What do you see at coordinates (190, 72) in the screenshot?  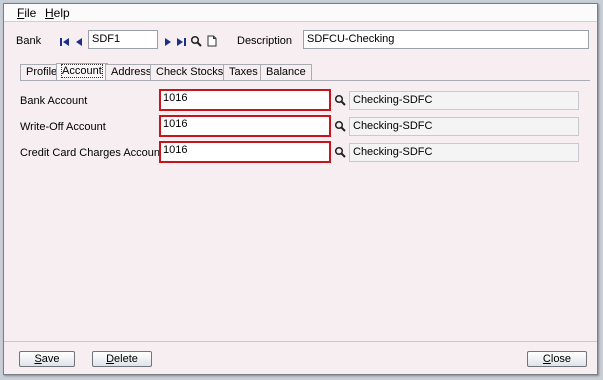 I see `tab-check-stocks: Check Stocks` at bounding box center [190, 72].